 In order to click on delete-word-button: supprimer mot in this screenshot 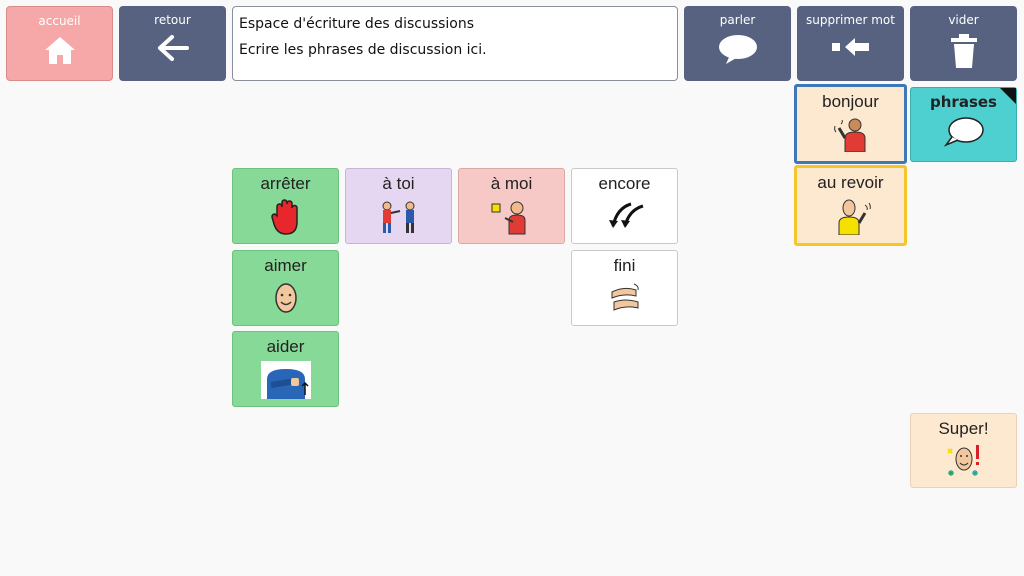, I will do `click(850, 43)`.